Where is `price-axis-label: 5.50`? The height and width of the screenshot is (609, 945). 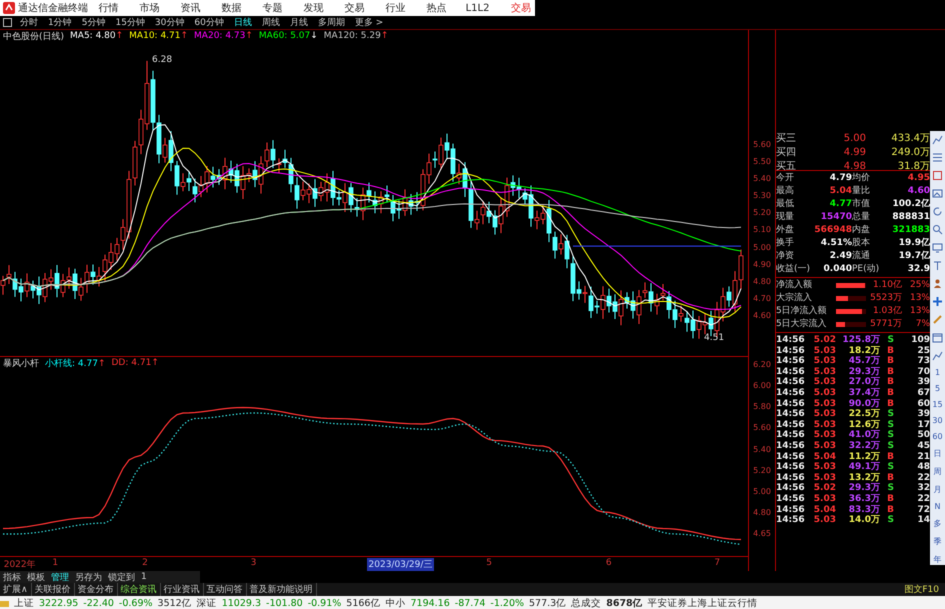
price-axis-label: 5.50 is located at coordinates (762, 161).